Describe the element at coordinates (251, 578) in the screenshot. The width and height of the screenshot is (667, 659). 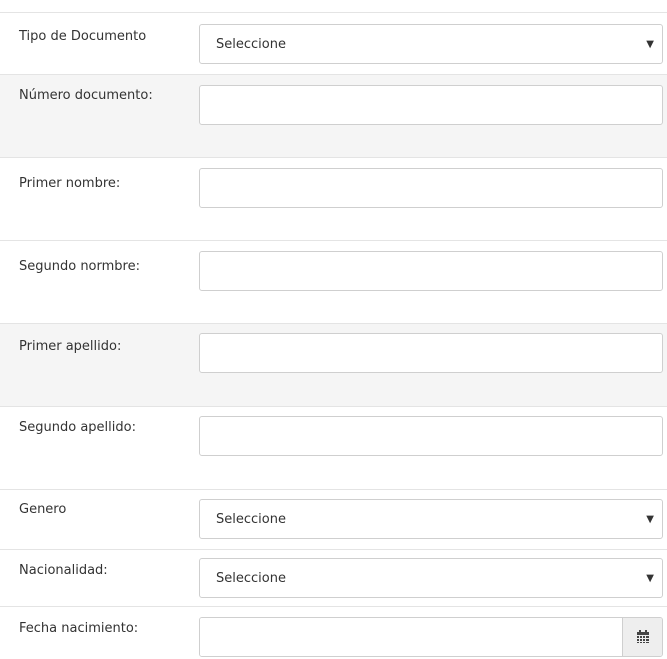
I see `nacionalidad-selected-value: Seleccione` at that location.